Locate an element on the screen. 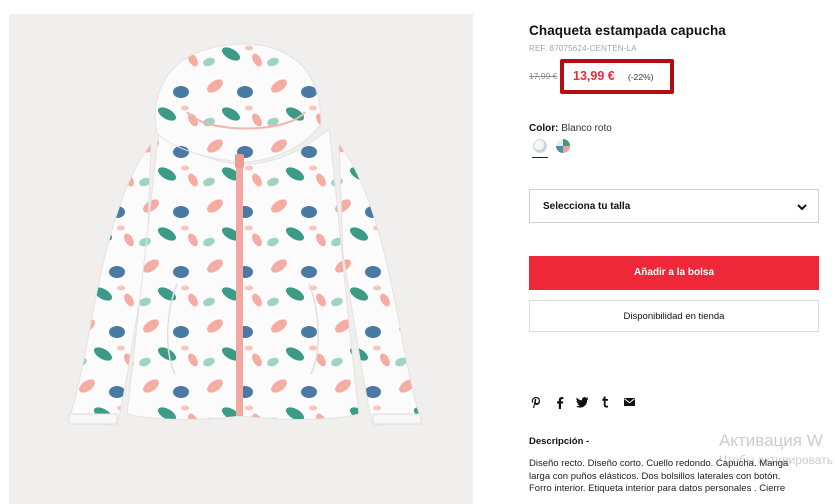 The image size is (835, 504). size-selector-label: Selecciona tu talla is located at coordinates (587, 206).